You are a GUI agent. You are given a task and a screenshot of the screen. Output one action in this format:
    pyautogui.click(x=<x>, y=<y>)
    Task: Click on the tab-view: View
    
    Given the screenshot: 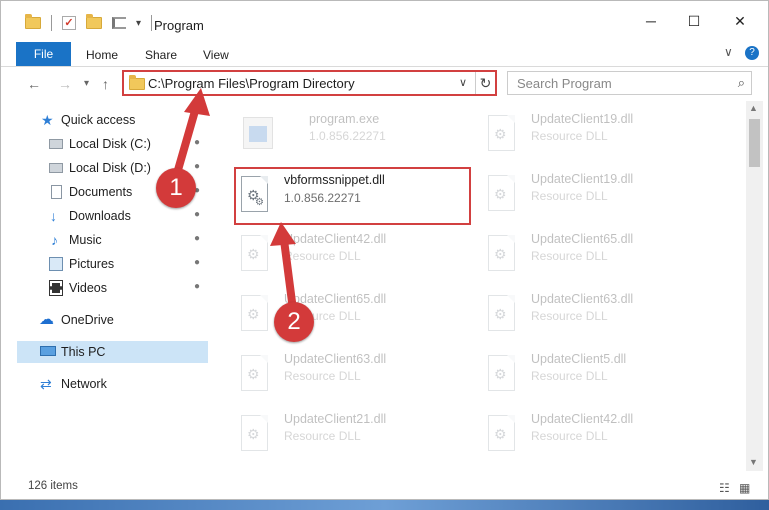 What is the action you would take?
    pyautogui.click(x=216, y=55)
    